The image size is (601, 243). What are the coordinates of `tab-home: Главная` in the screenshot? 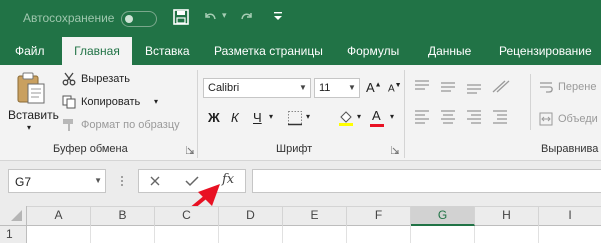 It's located at (97, 51).